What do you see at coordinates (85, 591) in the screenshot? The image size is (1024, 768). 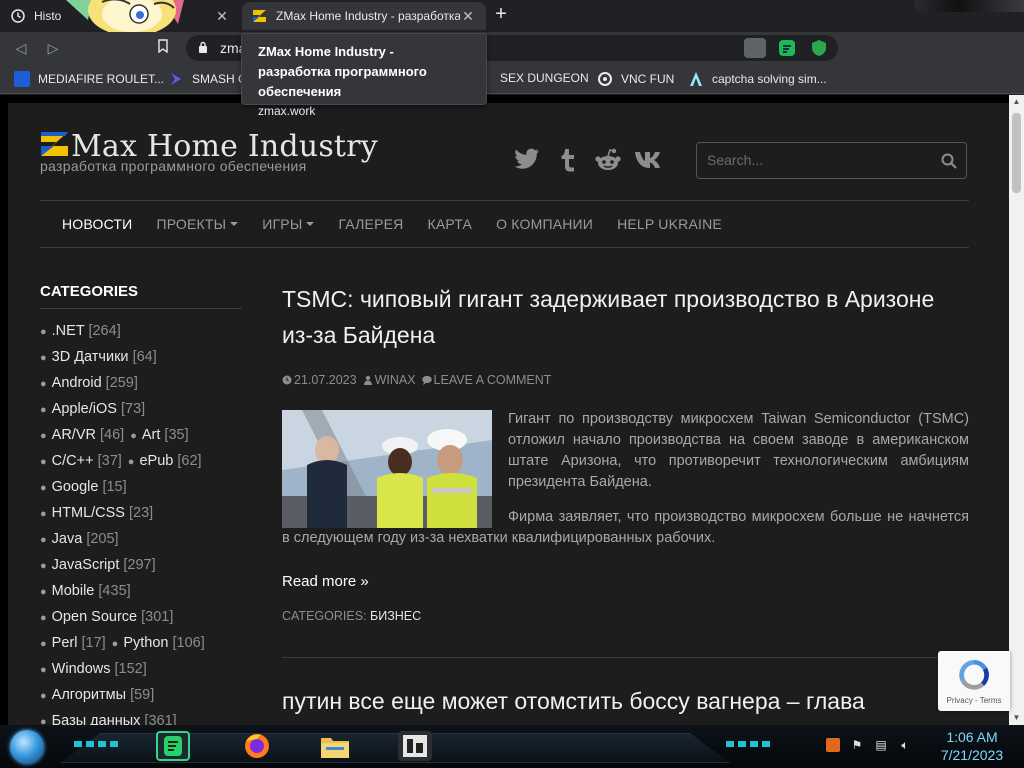 I see `category-item: ● Mobile [435]` at bounding box center [85, 591].